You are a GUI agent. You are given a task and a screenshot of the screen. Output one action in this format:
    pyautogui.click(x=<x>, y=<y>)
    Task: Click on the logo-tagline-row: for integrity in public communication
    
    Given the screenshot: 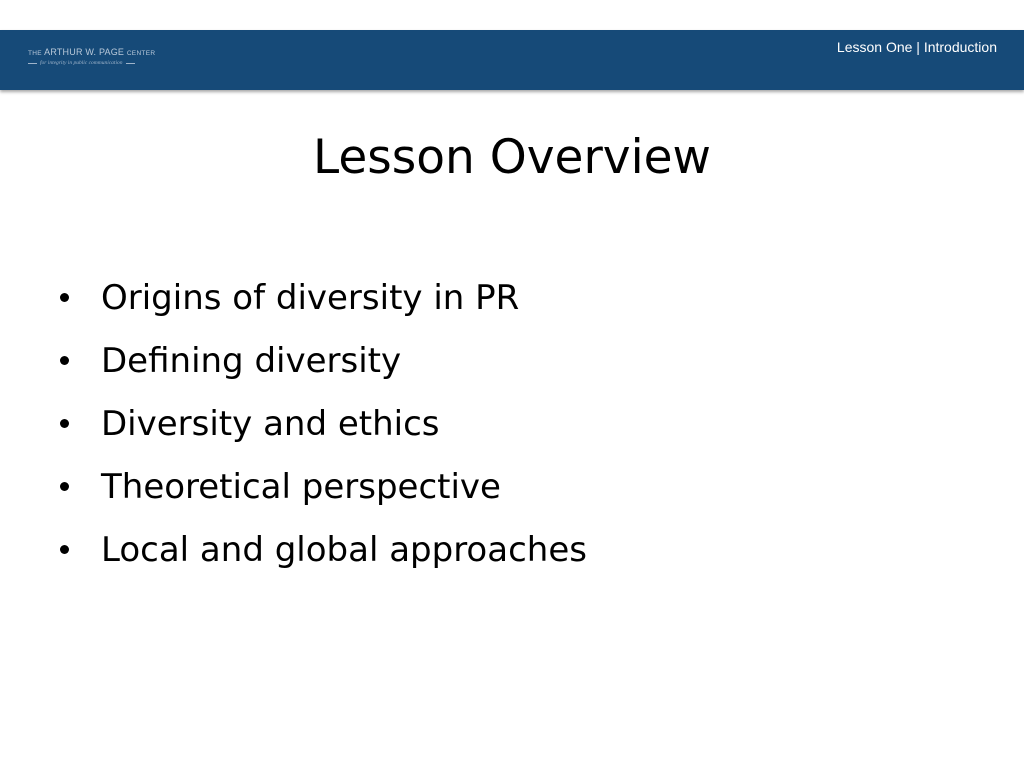 What is the action you would take?
    pyautogui.click(x=90, y=63)
    